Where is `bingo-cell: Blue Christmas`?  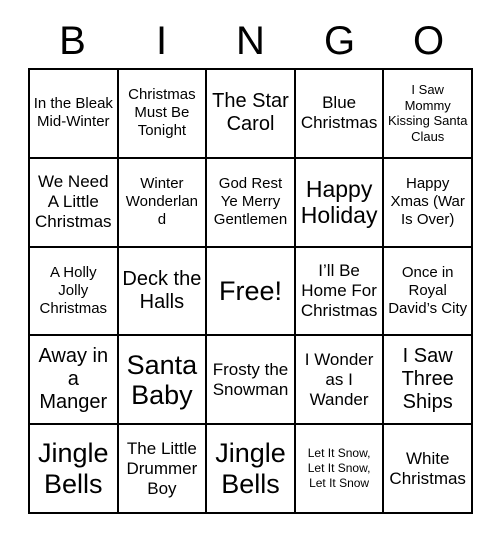
bingo-cell: Blue Christmas is located at coordinates (340, 114).